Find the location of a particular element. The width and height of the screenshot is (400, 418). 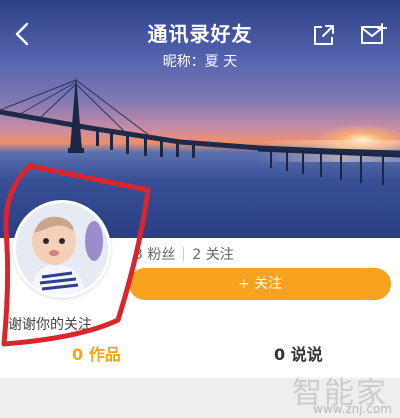

following-count: 2 关注 is located at coordinates (212, 255).